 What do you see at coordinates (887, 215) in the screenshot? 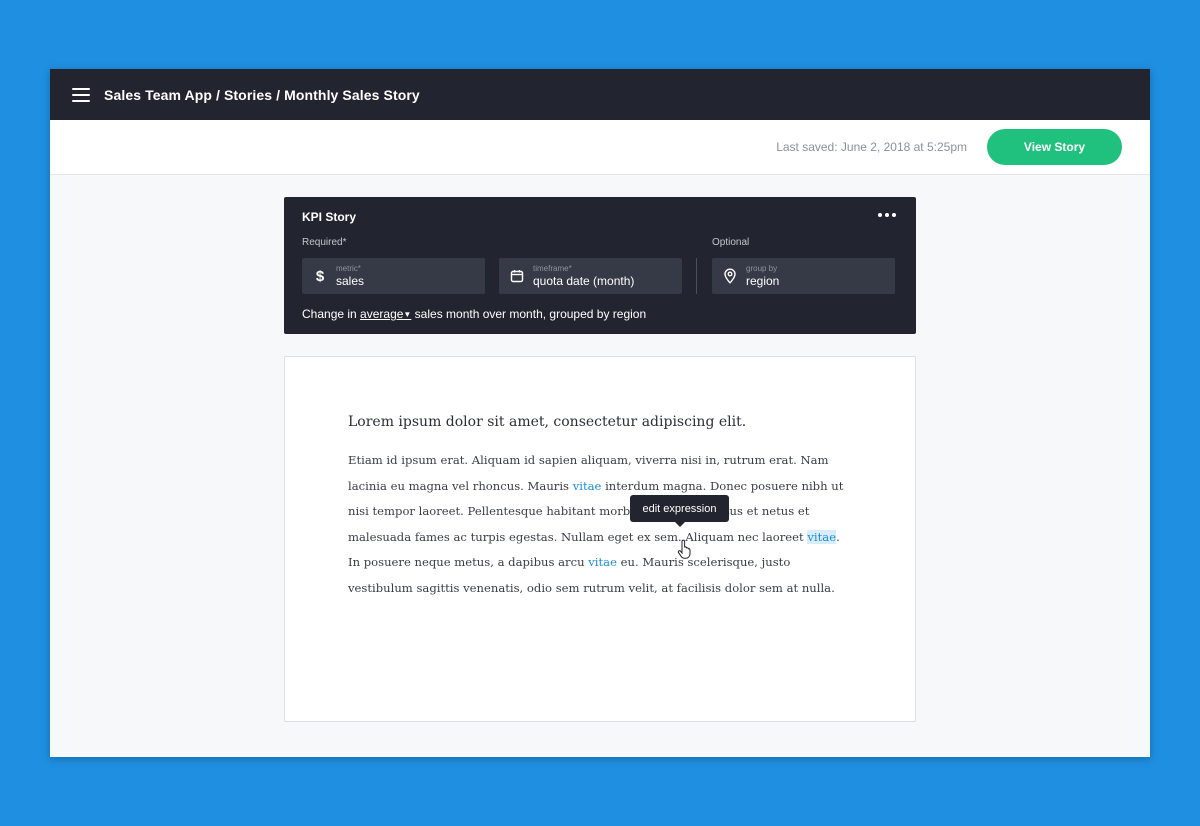
I see `more-options-icon` at bounding box center [887, 215].